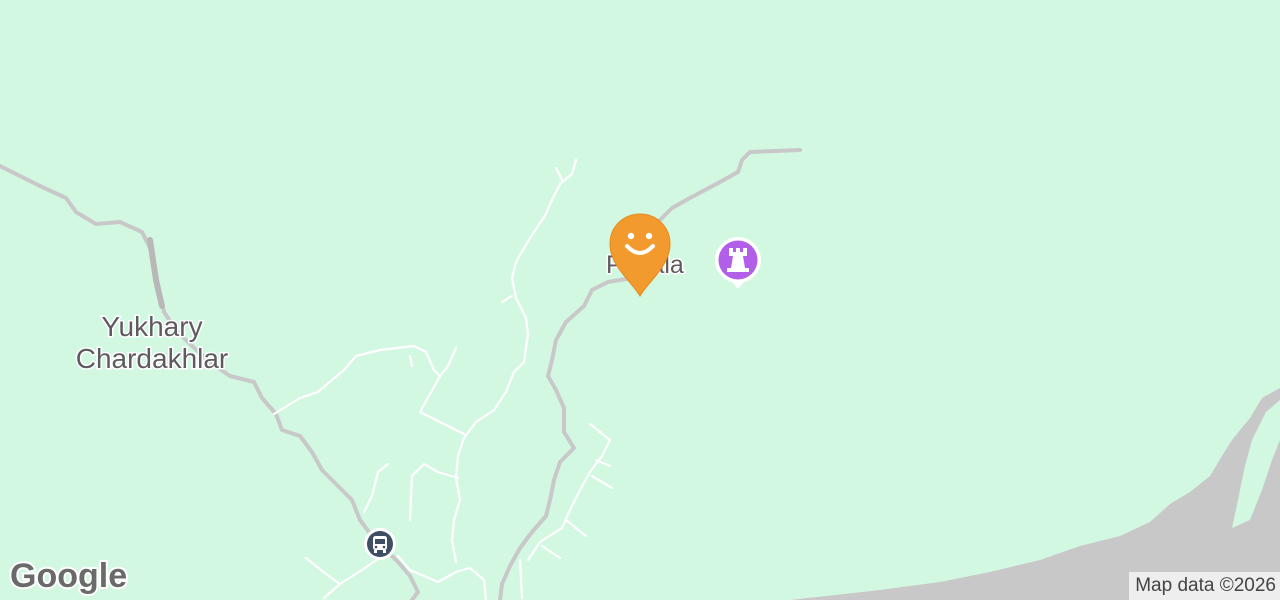 This screenshot has height=600, width=1280. I want to click on transit-marker, so click(380, 544).